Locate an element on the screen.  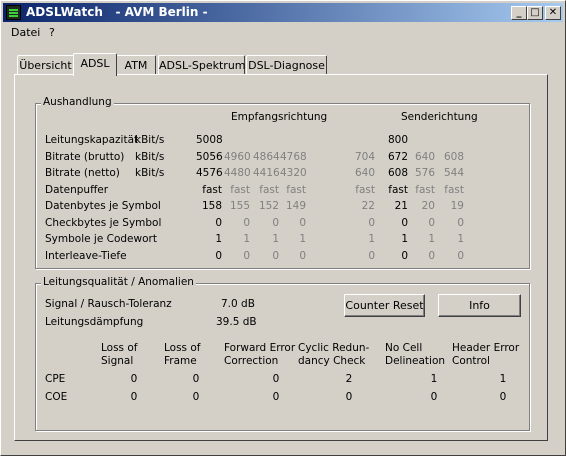
sende-cell: 608 is located at coordinates (453, 156).